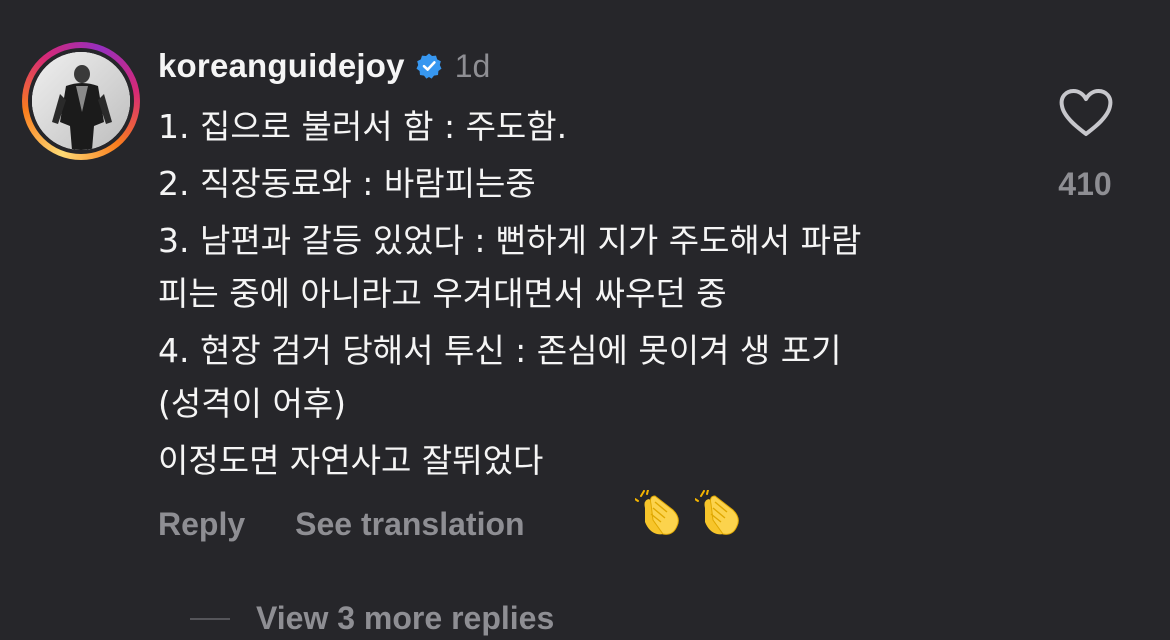 Image resolution: width=1170 pixels, height=640 pixels. Describe the element at coordinates (347, 183) in the screenshot. I see `comment-line: 2. 직장동료와 : 바람피는중` at that location.